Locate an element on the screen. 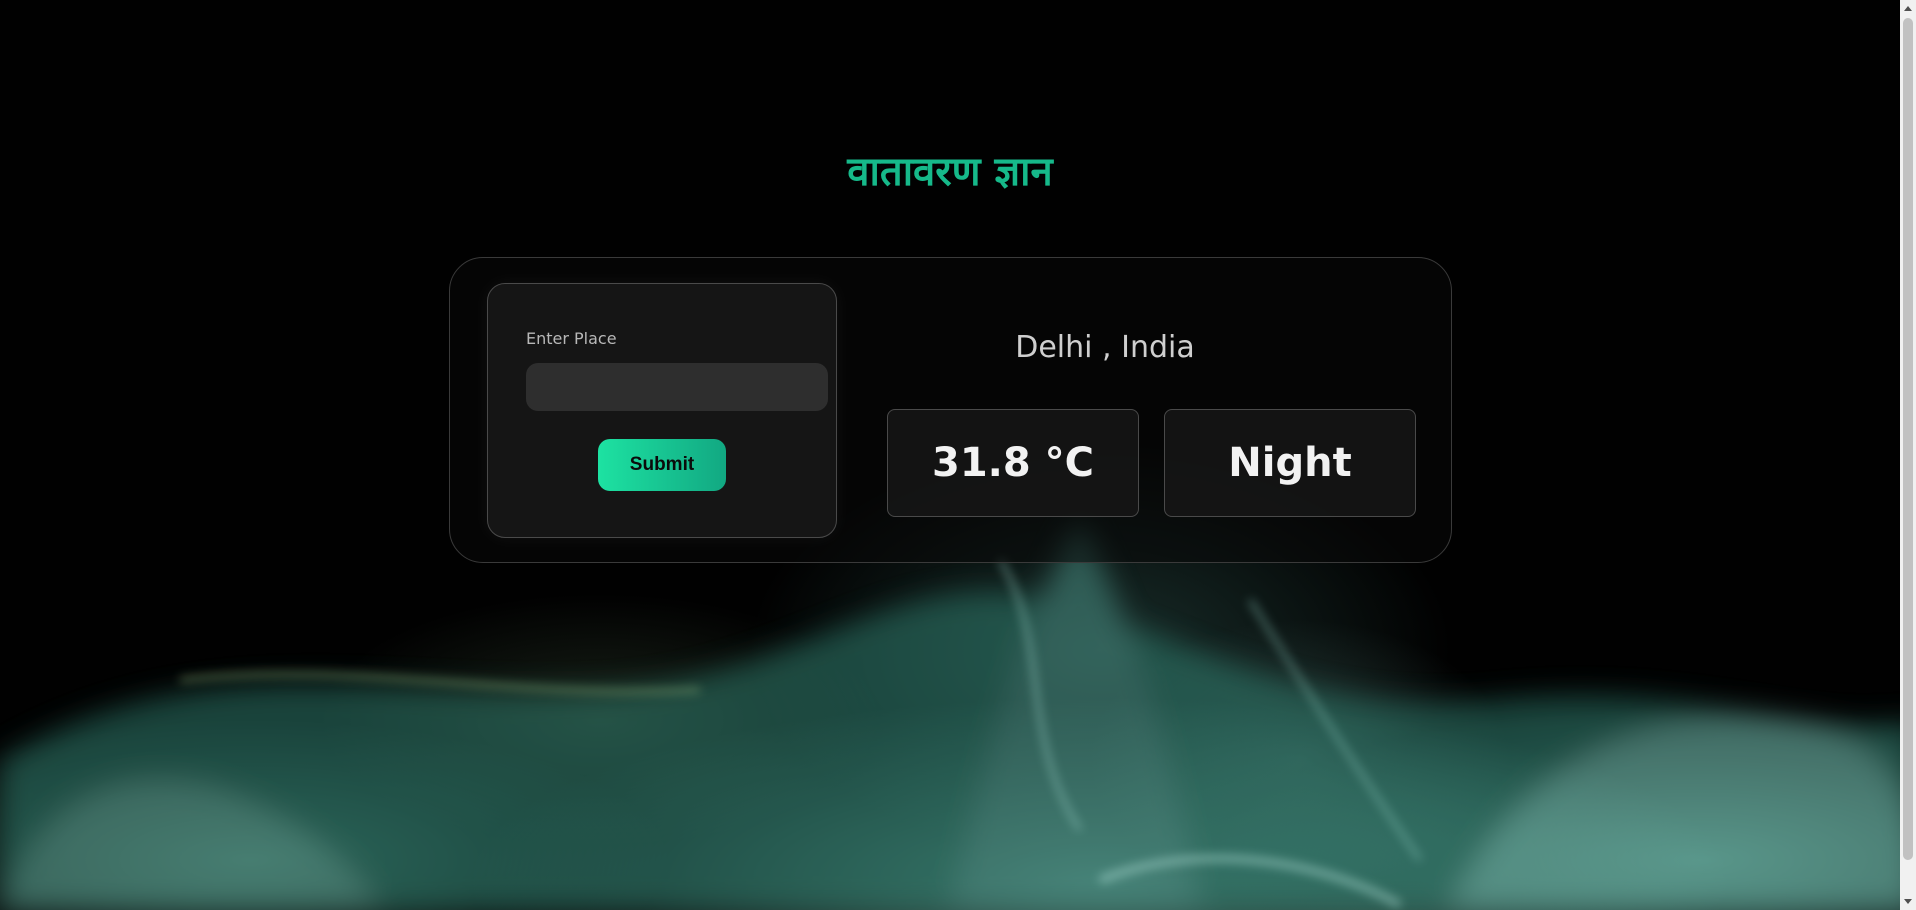 Image resolution: width=1916 pixels, height=910 pixels. enter-place-label: Enter Place is located at coordinates (571, 338).